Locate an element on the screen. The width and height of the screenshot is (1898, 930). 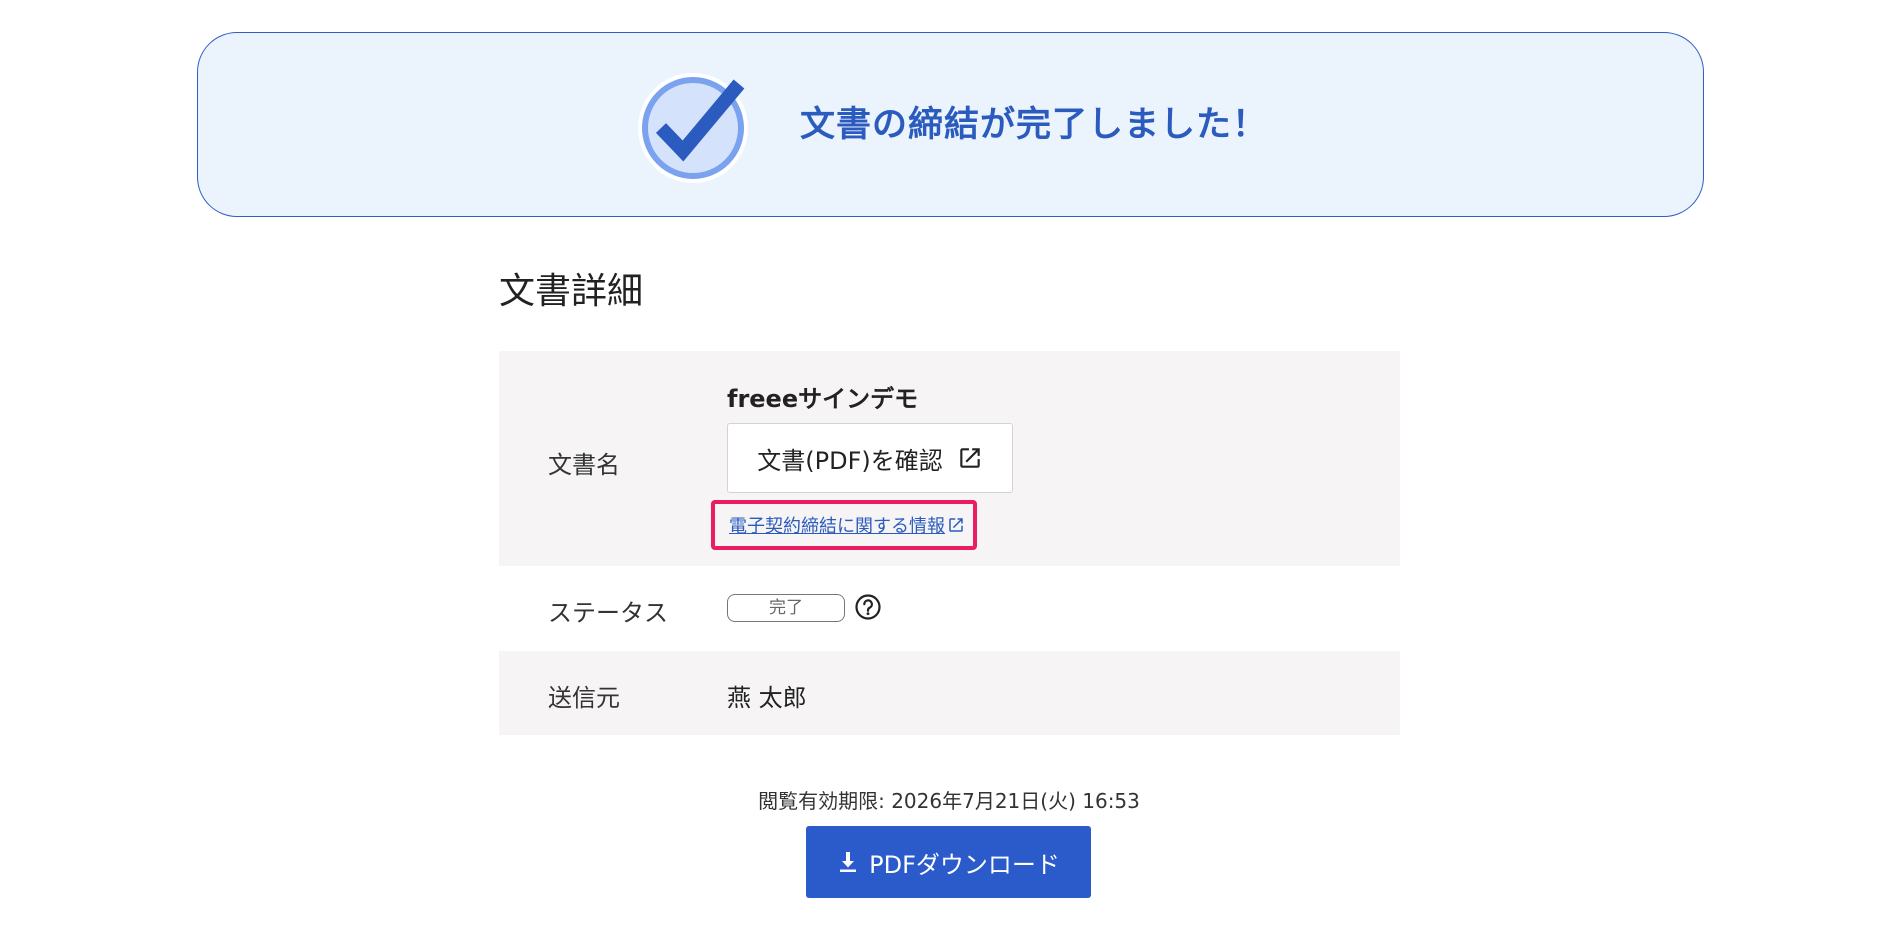
view-pdf-button: 文書(PDF)を確認 is located at coordinates (870, 458).